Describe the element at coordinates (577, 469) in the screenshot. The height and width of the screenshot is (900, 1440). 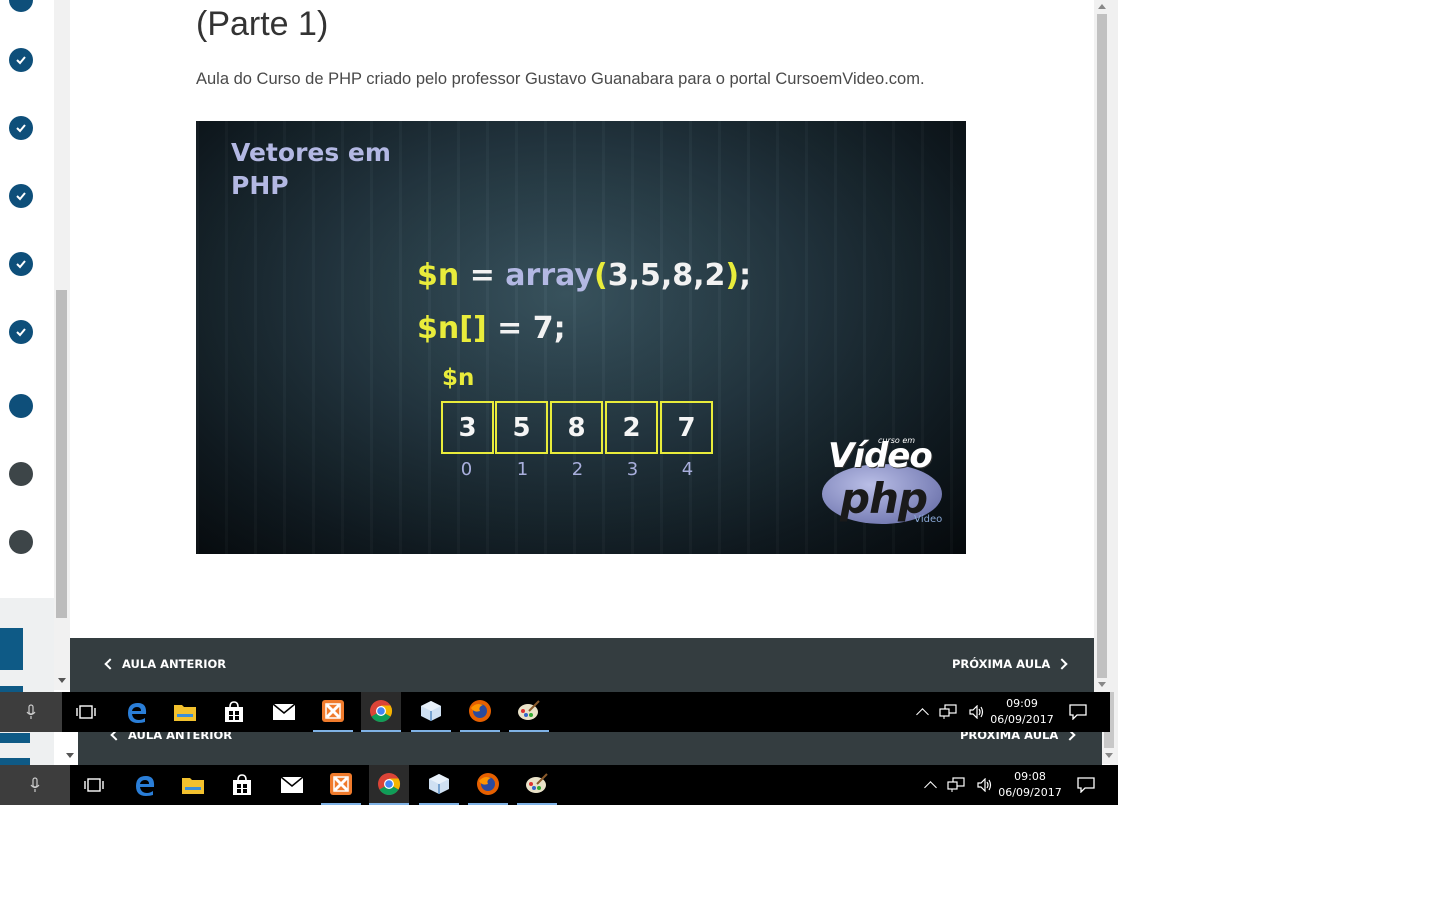
I see `array-index: 2` at that location.